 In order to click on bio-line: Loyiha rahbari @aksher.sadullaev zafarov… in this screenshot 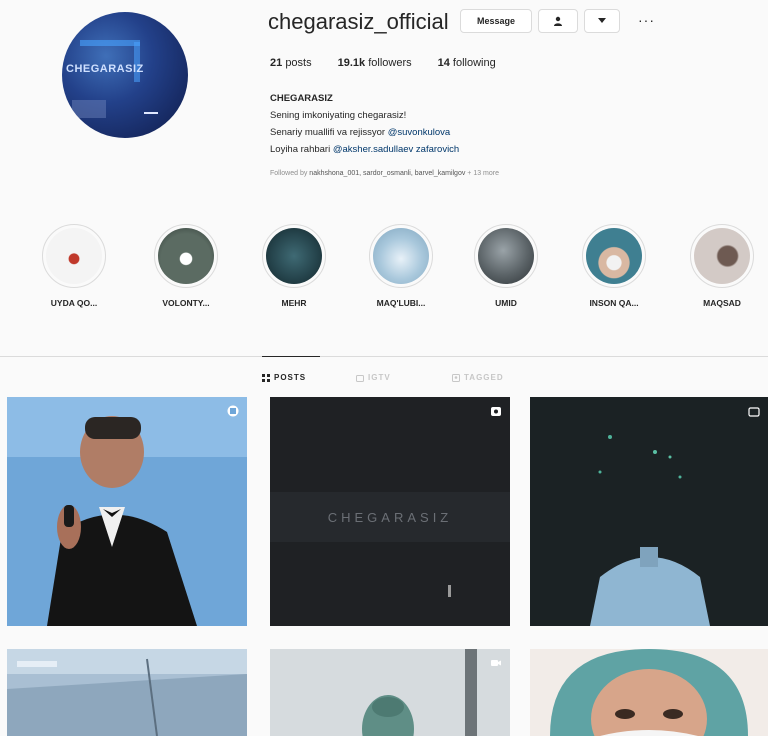, I will do `click(365, 149)`.